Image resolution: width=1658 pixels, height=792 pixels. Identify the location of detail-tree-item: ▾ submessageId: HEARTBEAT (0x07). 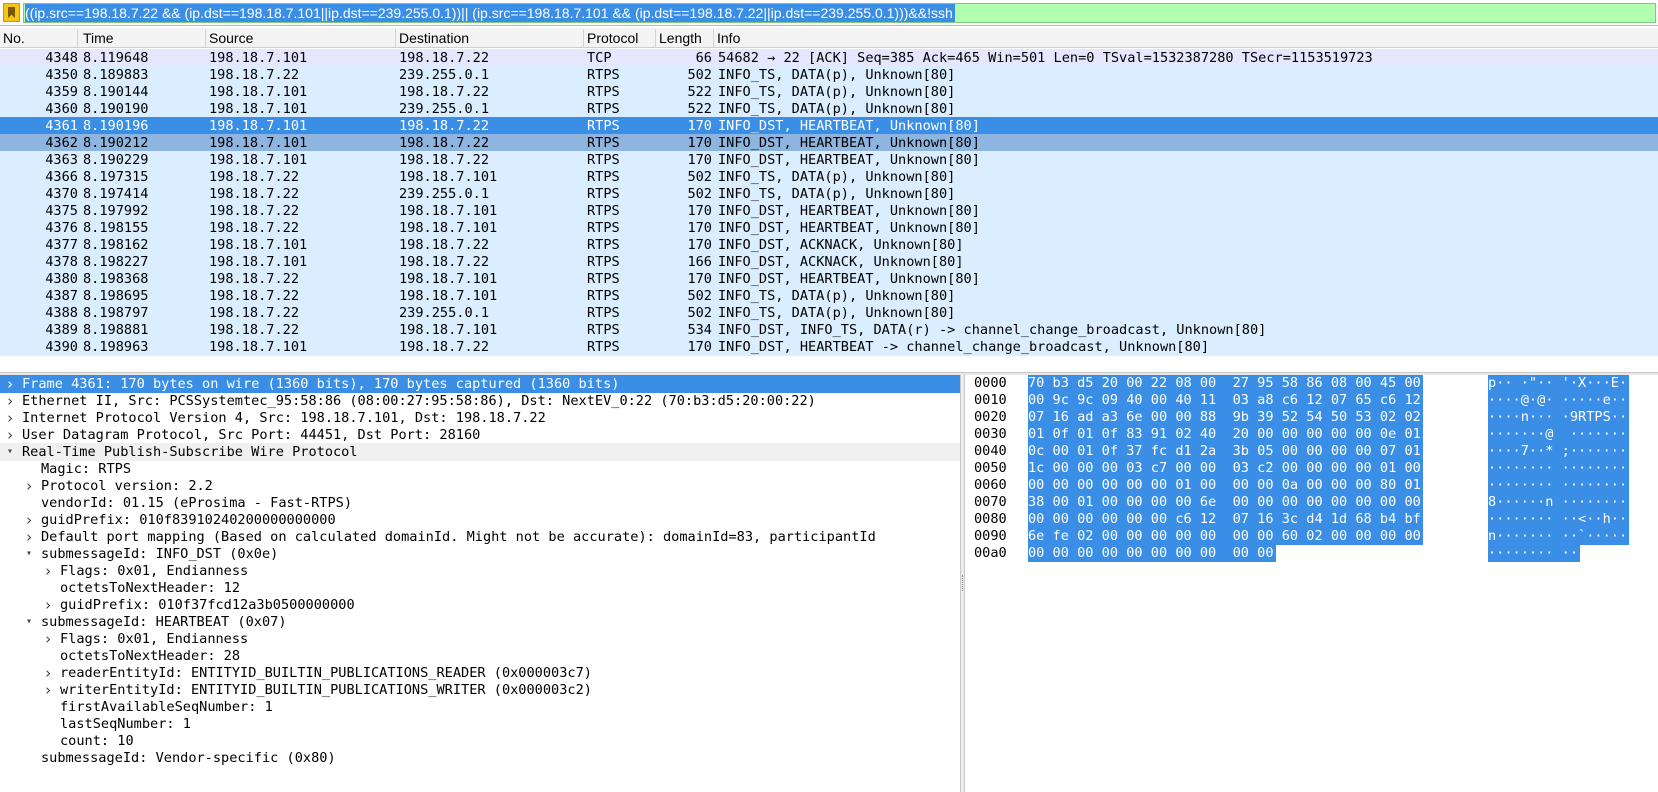
(480, 622).